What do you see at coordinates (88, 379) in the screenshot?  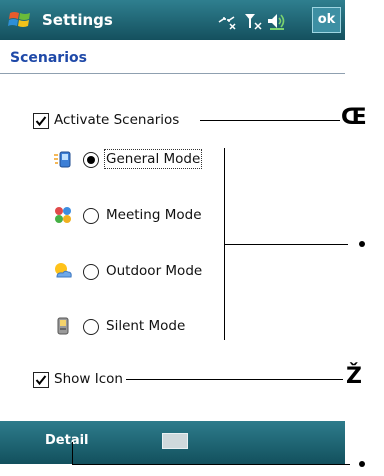 I see `show-icon-label: Show Icon` at bounding box center [88, 379].